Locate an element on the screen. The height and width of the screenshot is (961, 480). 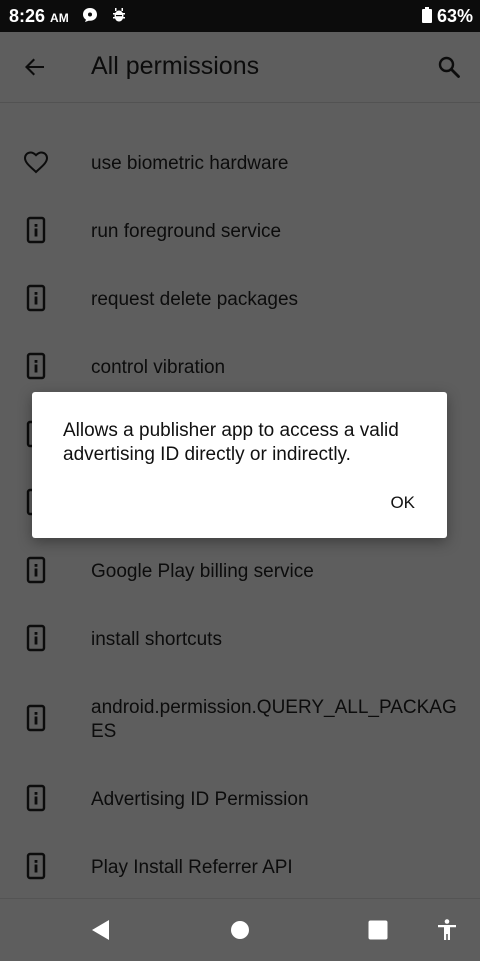
ok-button: OK is located at coordinates (402, 503).